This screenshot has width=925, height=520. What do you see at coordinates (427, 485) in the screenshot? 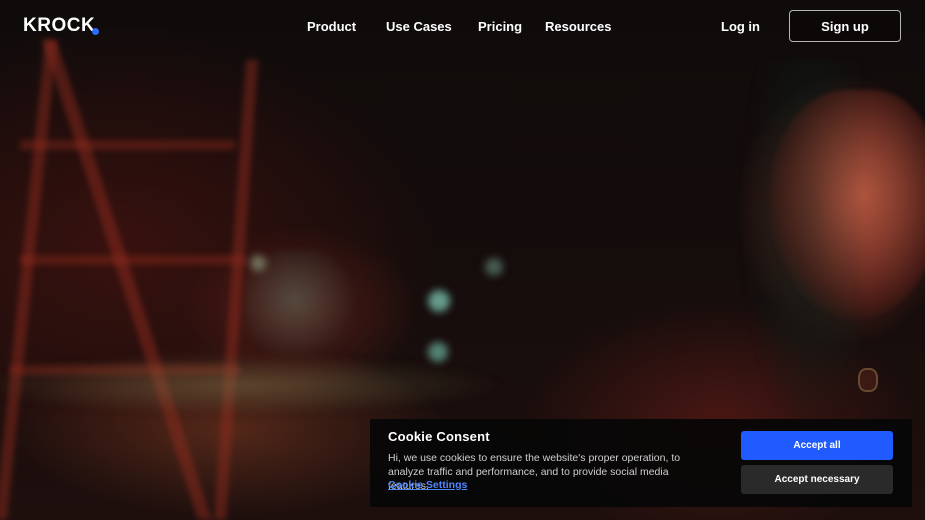
I see `cookie-settings-link: Cookie Settings` at bounding box center [427, 485].